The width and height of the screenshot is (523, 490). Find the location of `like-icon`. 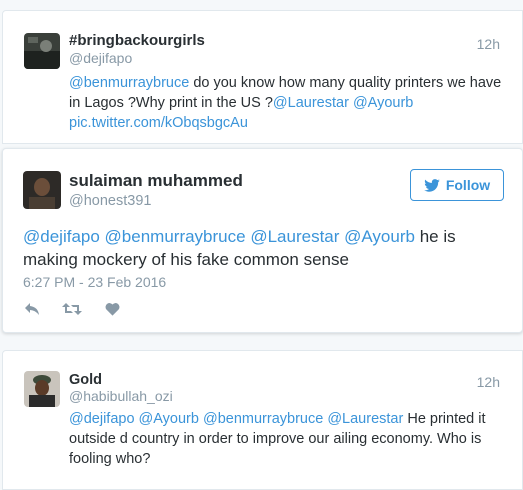

like-icon is located at coordinates (112, 309).